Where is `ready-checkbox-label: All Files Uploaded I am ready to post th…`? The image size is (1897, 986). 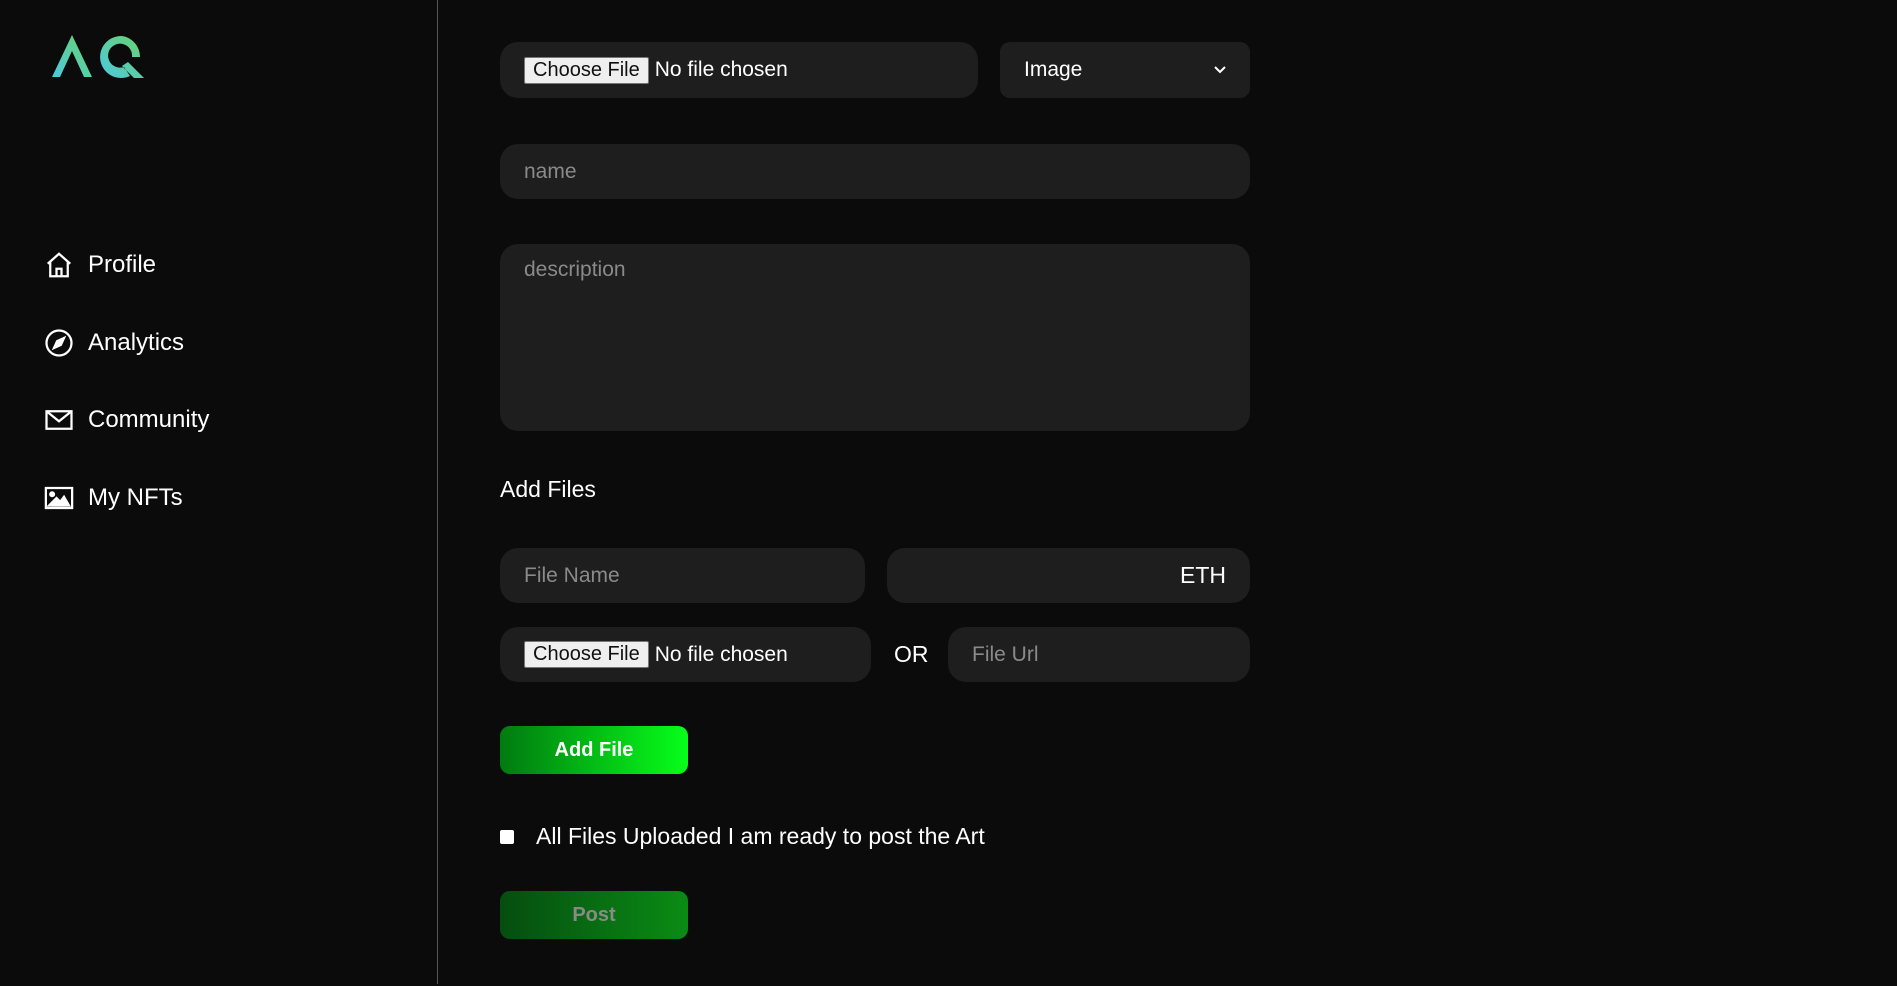 ready-checkbox-label: All Files Uploaded I am ready to post th… is located at coordinates (760, 836).